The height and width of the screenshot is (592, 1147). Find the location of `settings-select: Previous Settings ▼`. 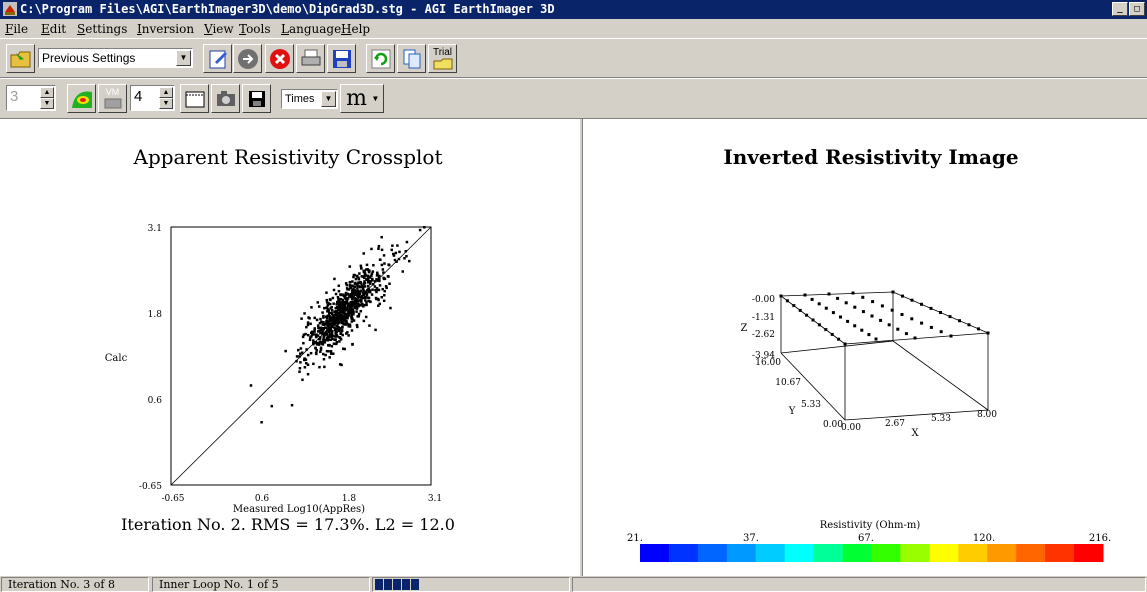

settings-select: Previous Settings ▼ is located at coordinates (115, 58).